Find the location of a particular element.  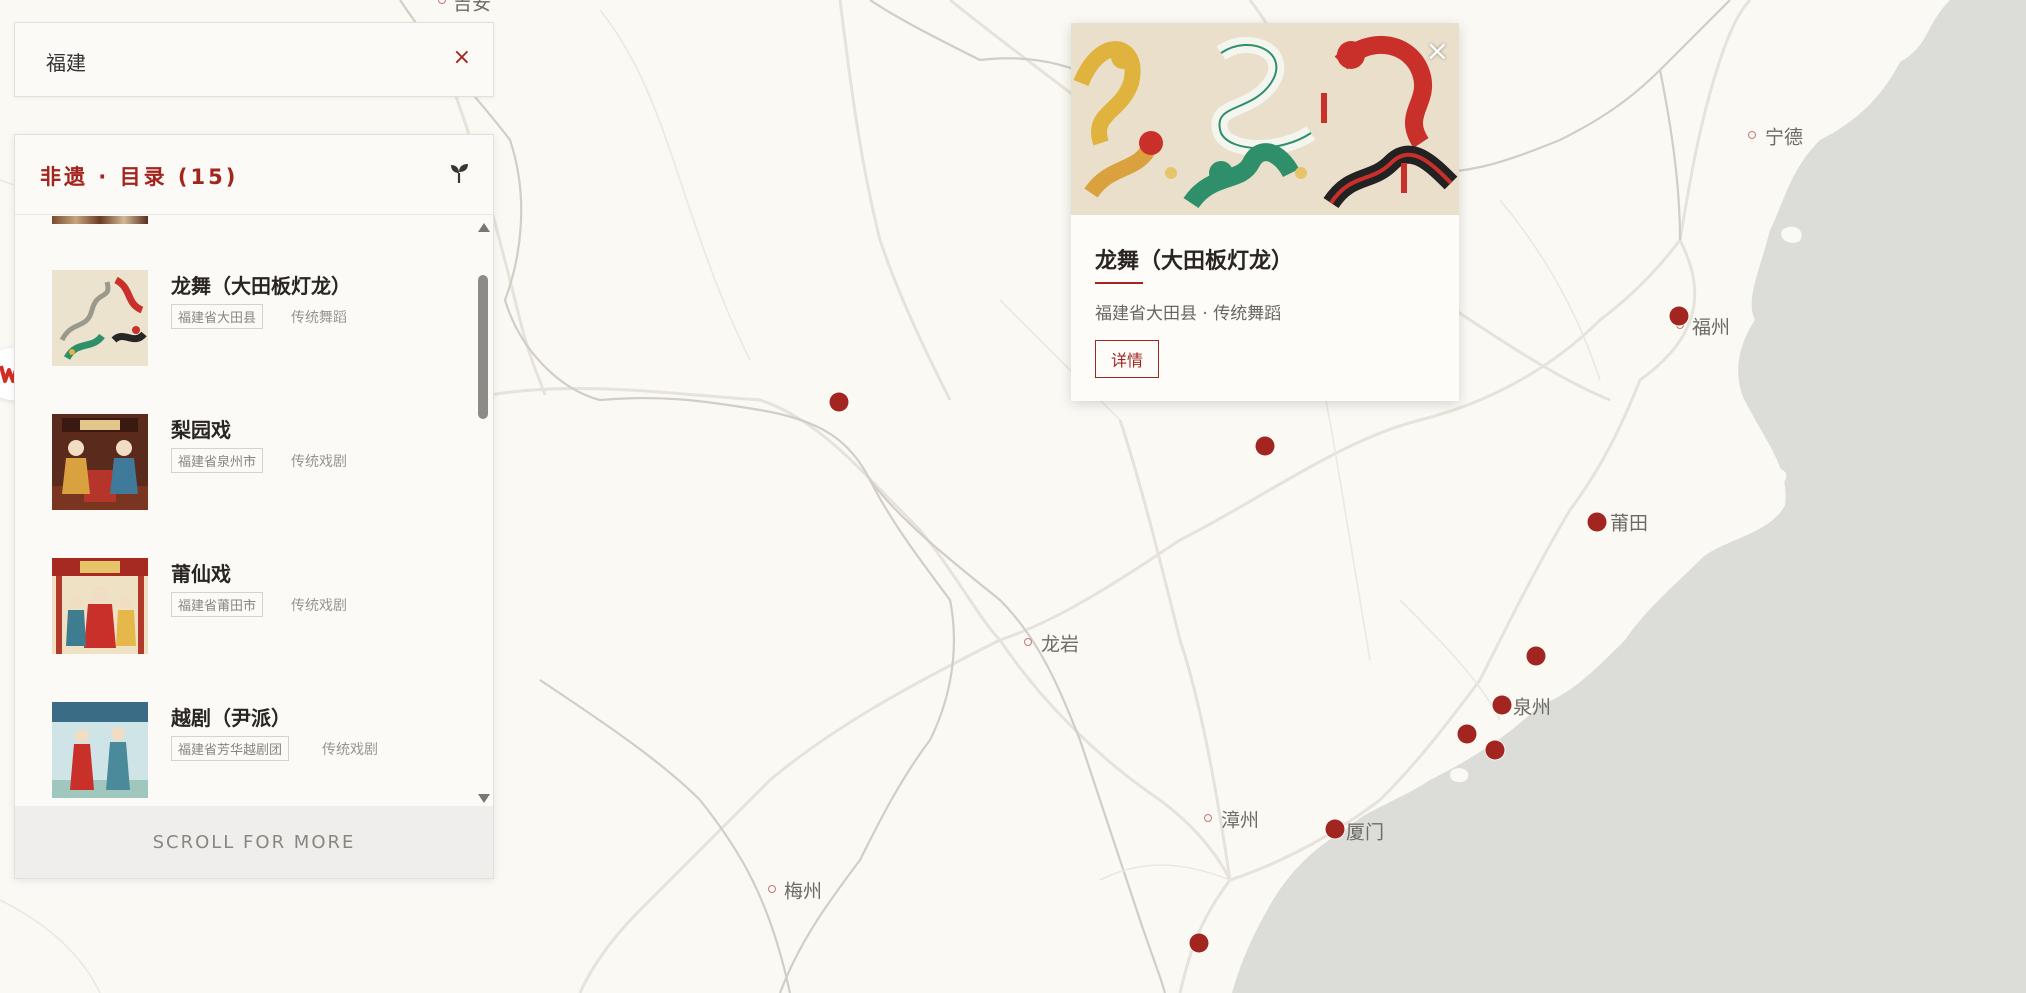

scroll-for-more-button: SCROLL FOR MORE is located at coordinates (254, 842).